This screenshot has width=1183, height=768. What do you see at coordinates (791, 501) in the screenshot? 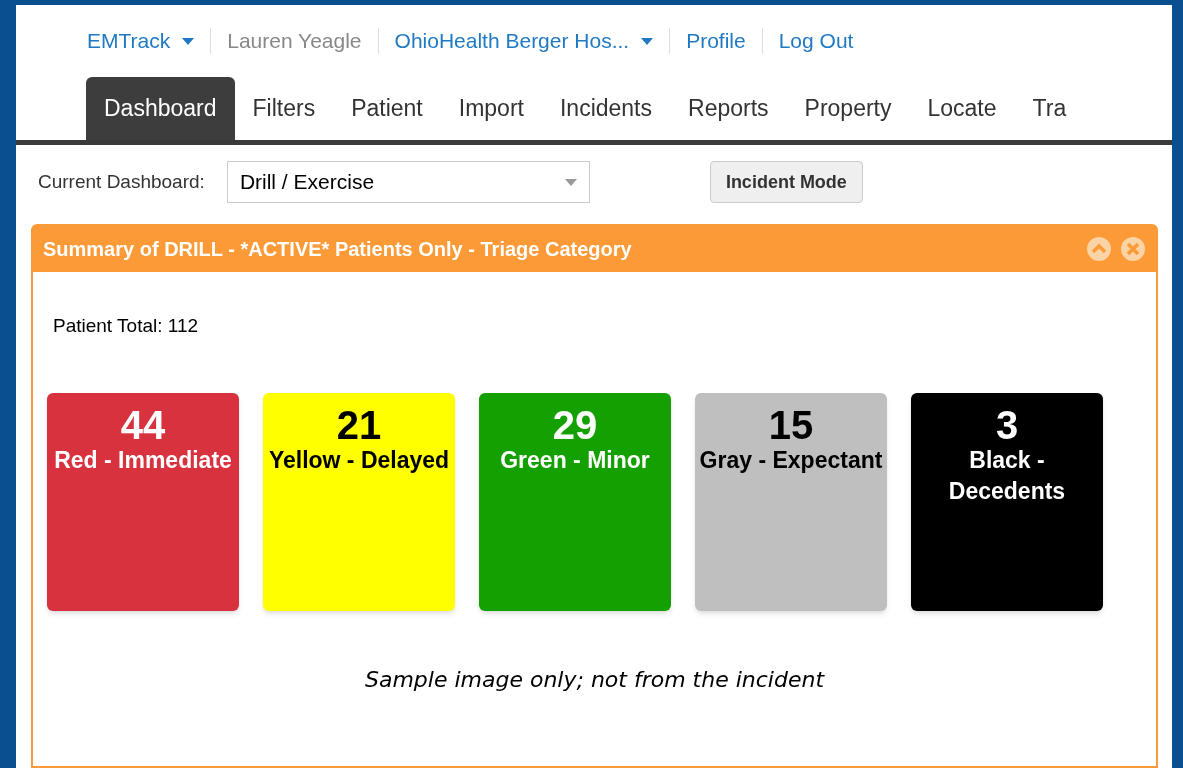
I see `triage-card: 15 Gray - Expectant` at bounding box center [791, 501].